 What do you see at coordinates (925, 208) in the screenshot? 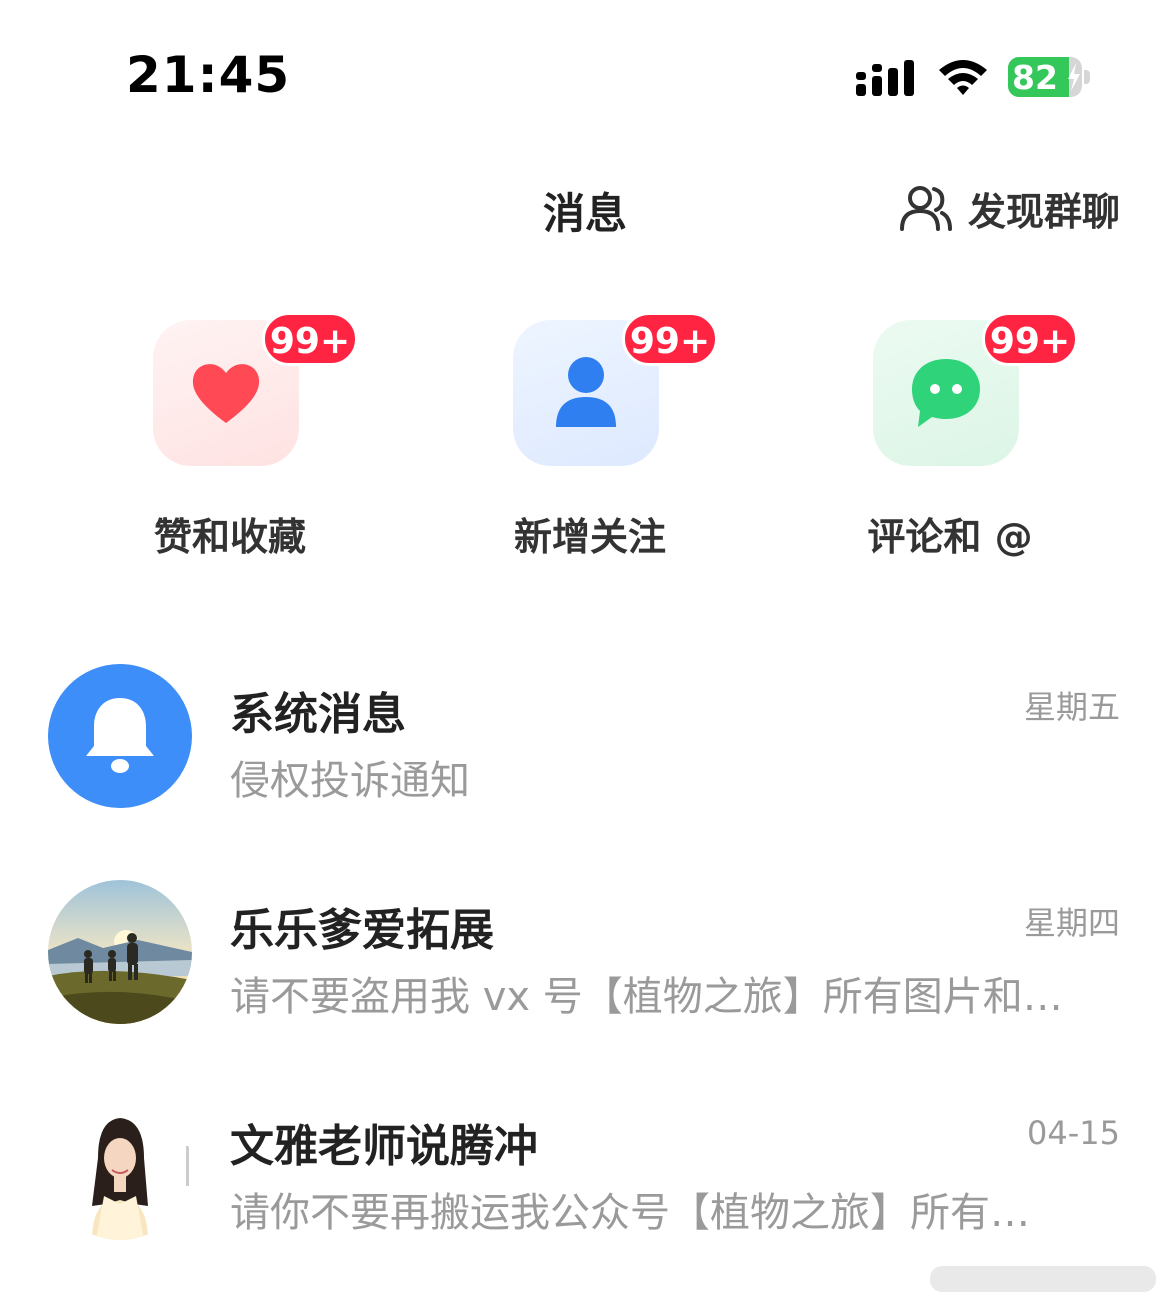
I see `group-people-icon` at bounding box center [925, 208].